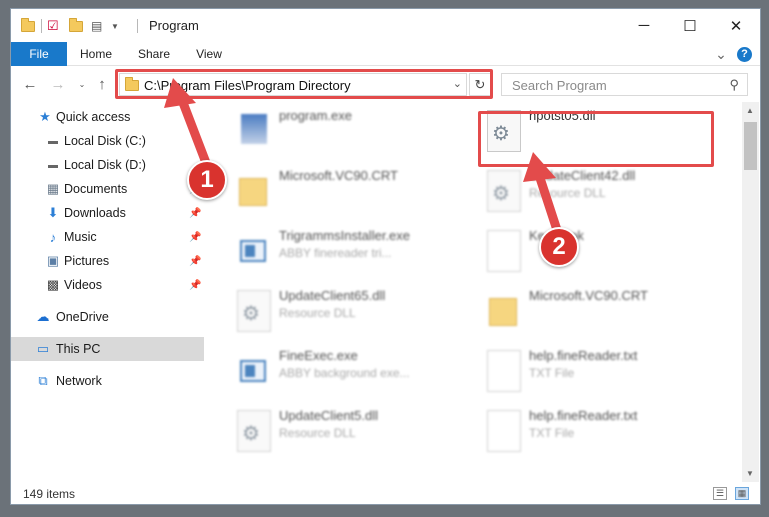 The width and height of the screenshot is (769, 517). I want to click on vertical-scrollbar: ▲ ▼, so click(750, 292).